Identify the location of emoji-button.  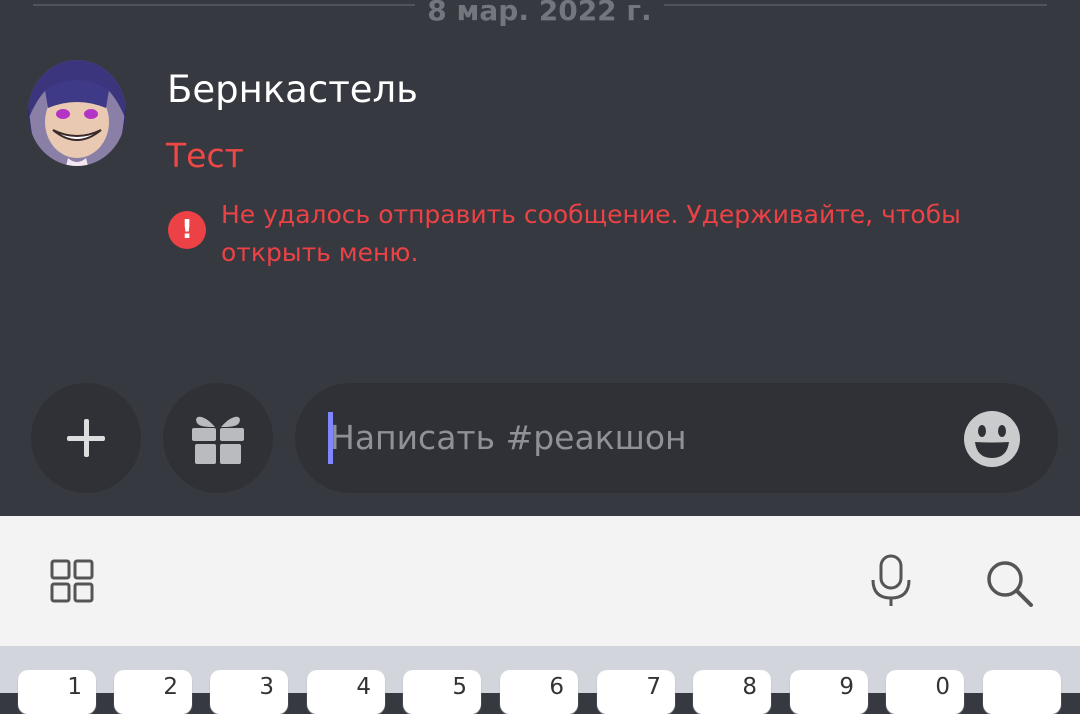
(992, 439).